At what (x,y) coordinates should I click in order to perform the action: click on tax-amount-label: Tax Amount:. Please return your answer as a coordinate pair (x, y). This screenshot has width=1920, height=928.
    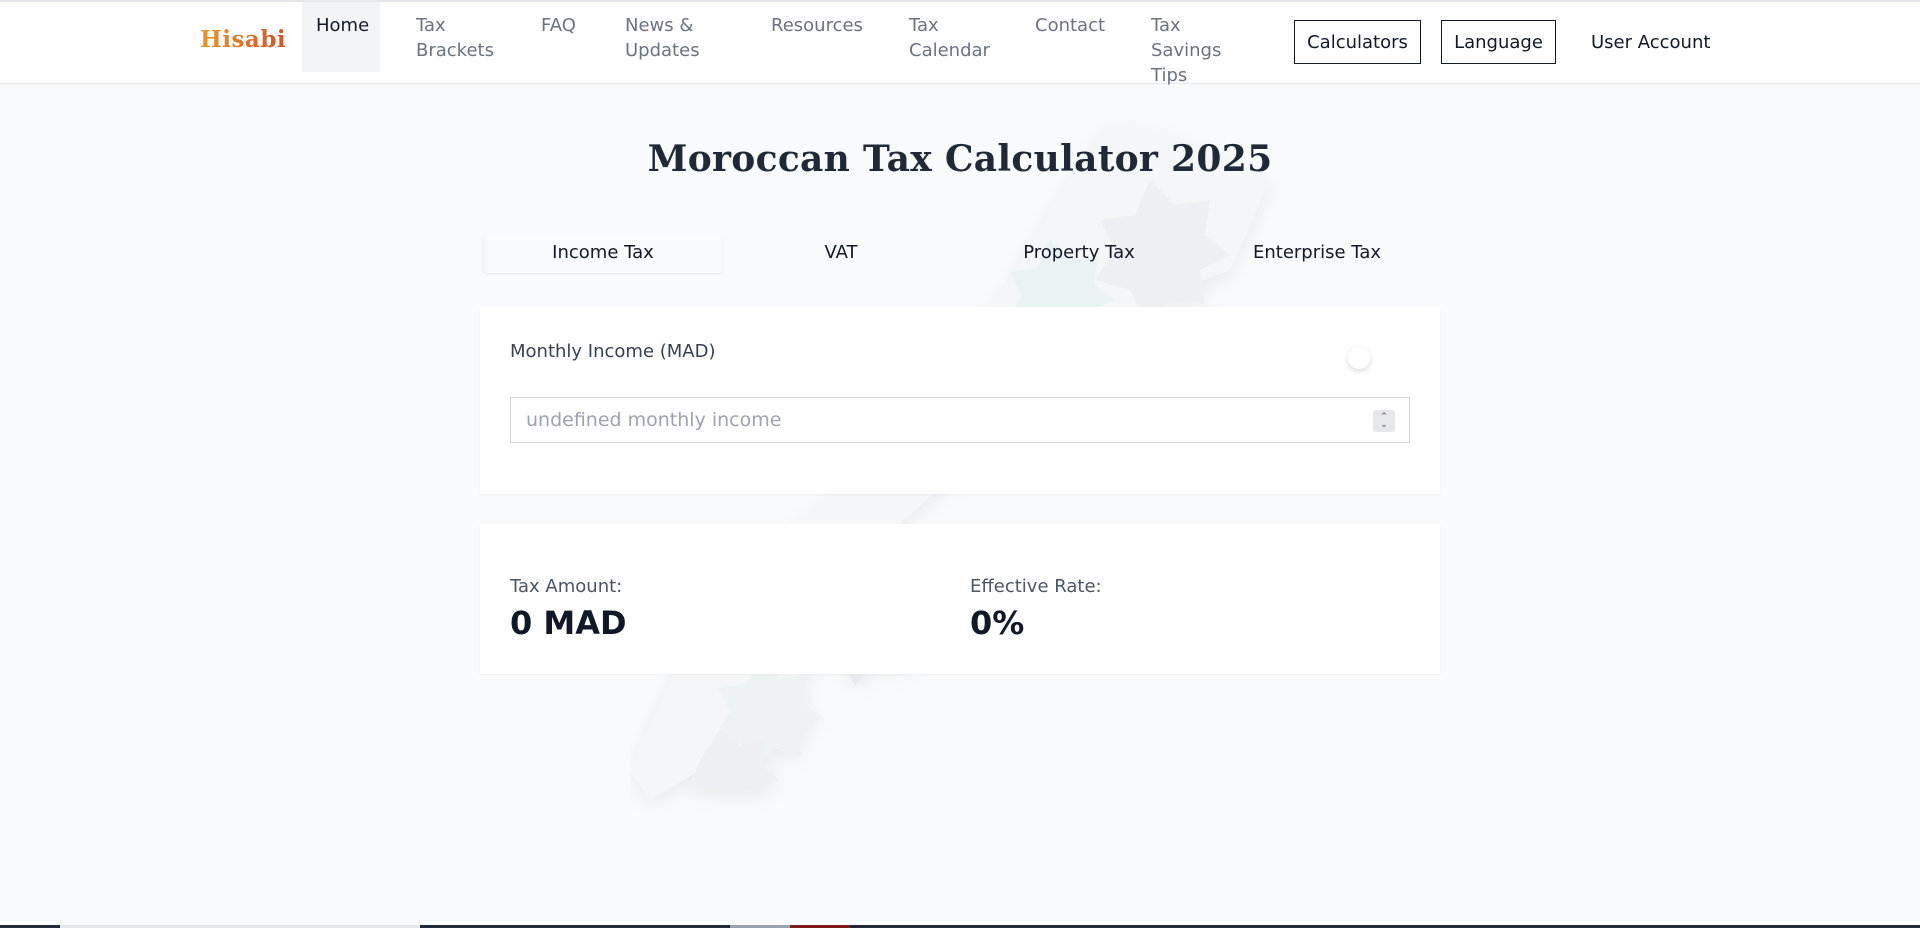
    Looking at the image, I should click on (566, 586).